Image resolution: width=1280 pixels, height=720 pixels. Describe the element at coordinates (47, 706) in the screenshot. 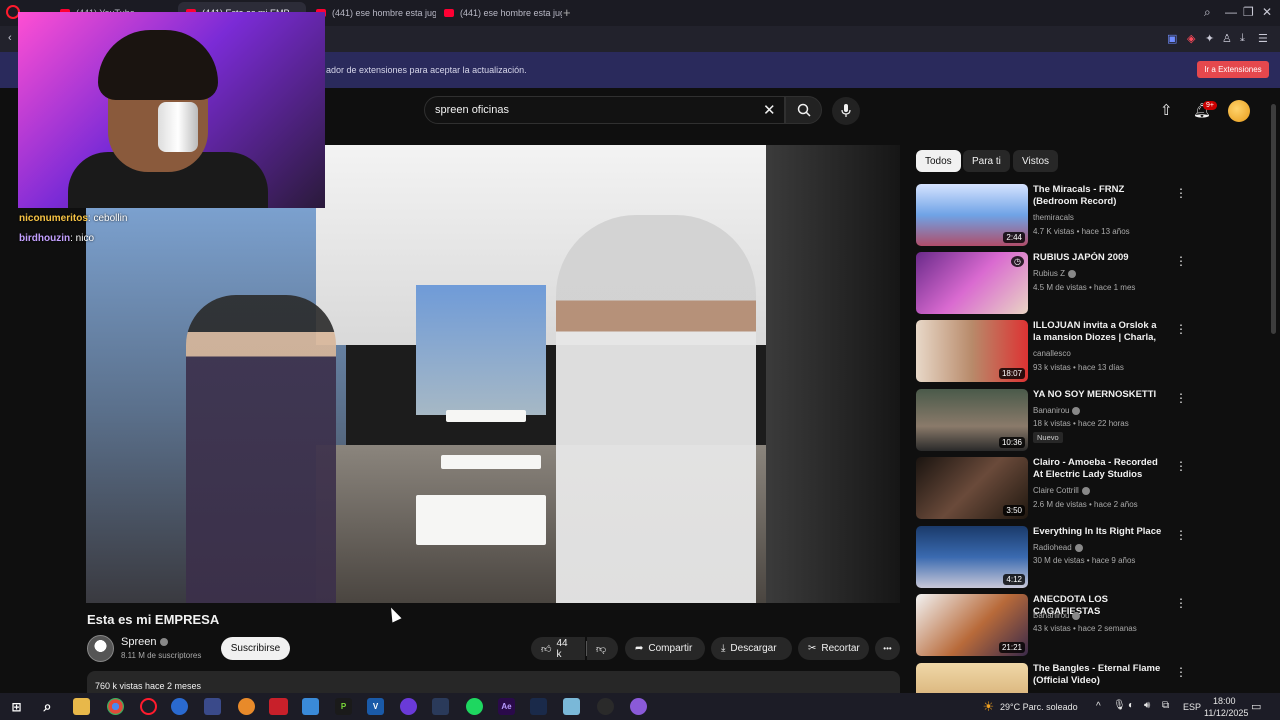

I see `search-icon: ⌕` at that location.